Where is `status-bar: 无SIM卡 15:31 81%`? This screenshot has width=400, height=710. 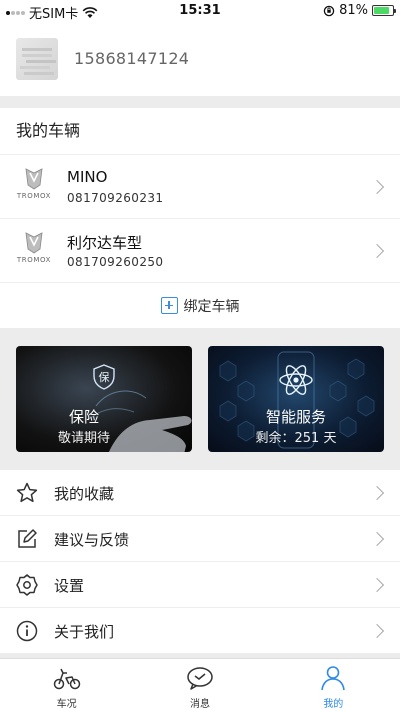 status-bar: 无SIM卡 15:31 81% is located at coordinates (200, 11).